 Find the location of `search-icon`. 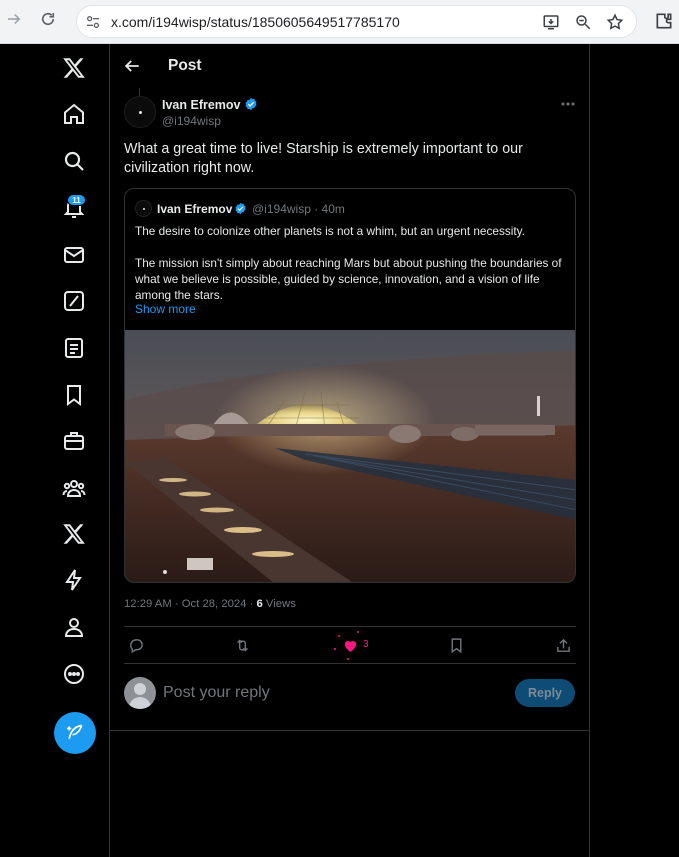

search-icon is located at coordinates (74, 161).